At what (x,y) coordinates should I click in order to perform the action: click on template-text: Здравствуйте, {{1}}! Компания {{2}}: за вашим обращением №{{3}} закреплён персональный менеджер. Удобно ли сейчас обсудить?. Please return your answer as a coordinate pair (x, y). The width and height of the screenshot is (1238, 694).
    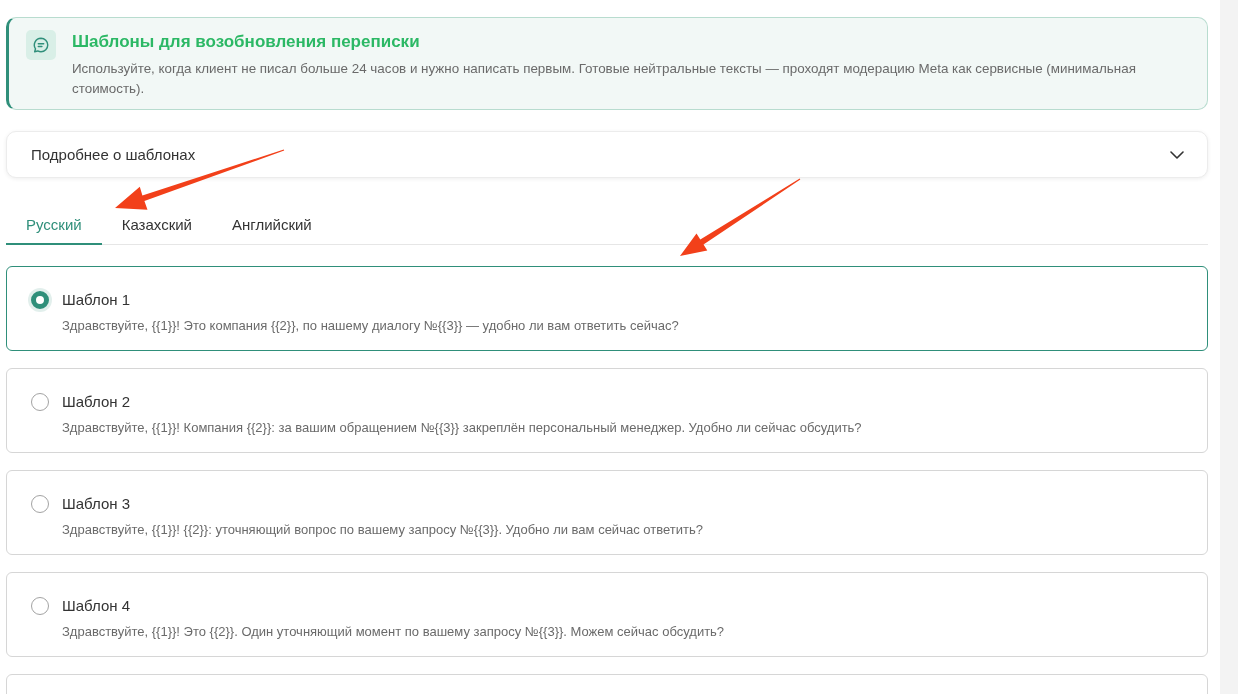
    Looking at the image, I should click on (462, 428).